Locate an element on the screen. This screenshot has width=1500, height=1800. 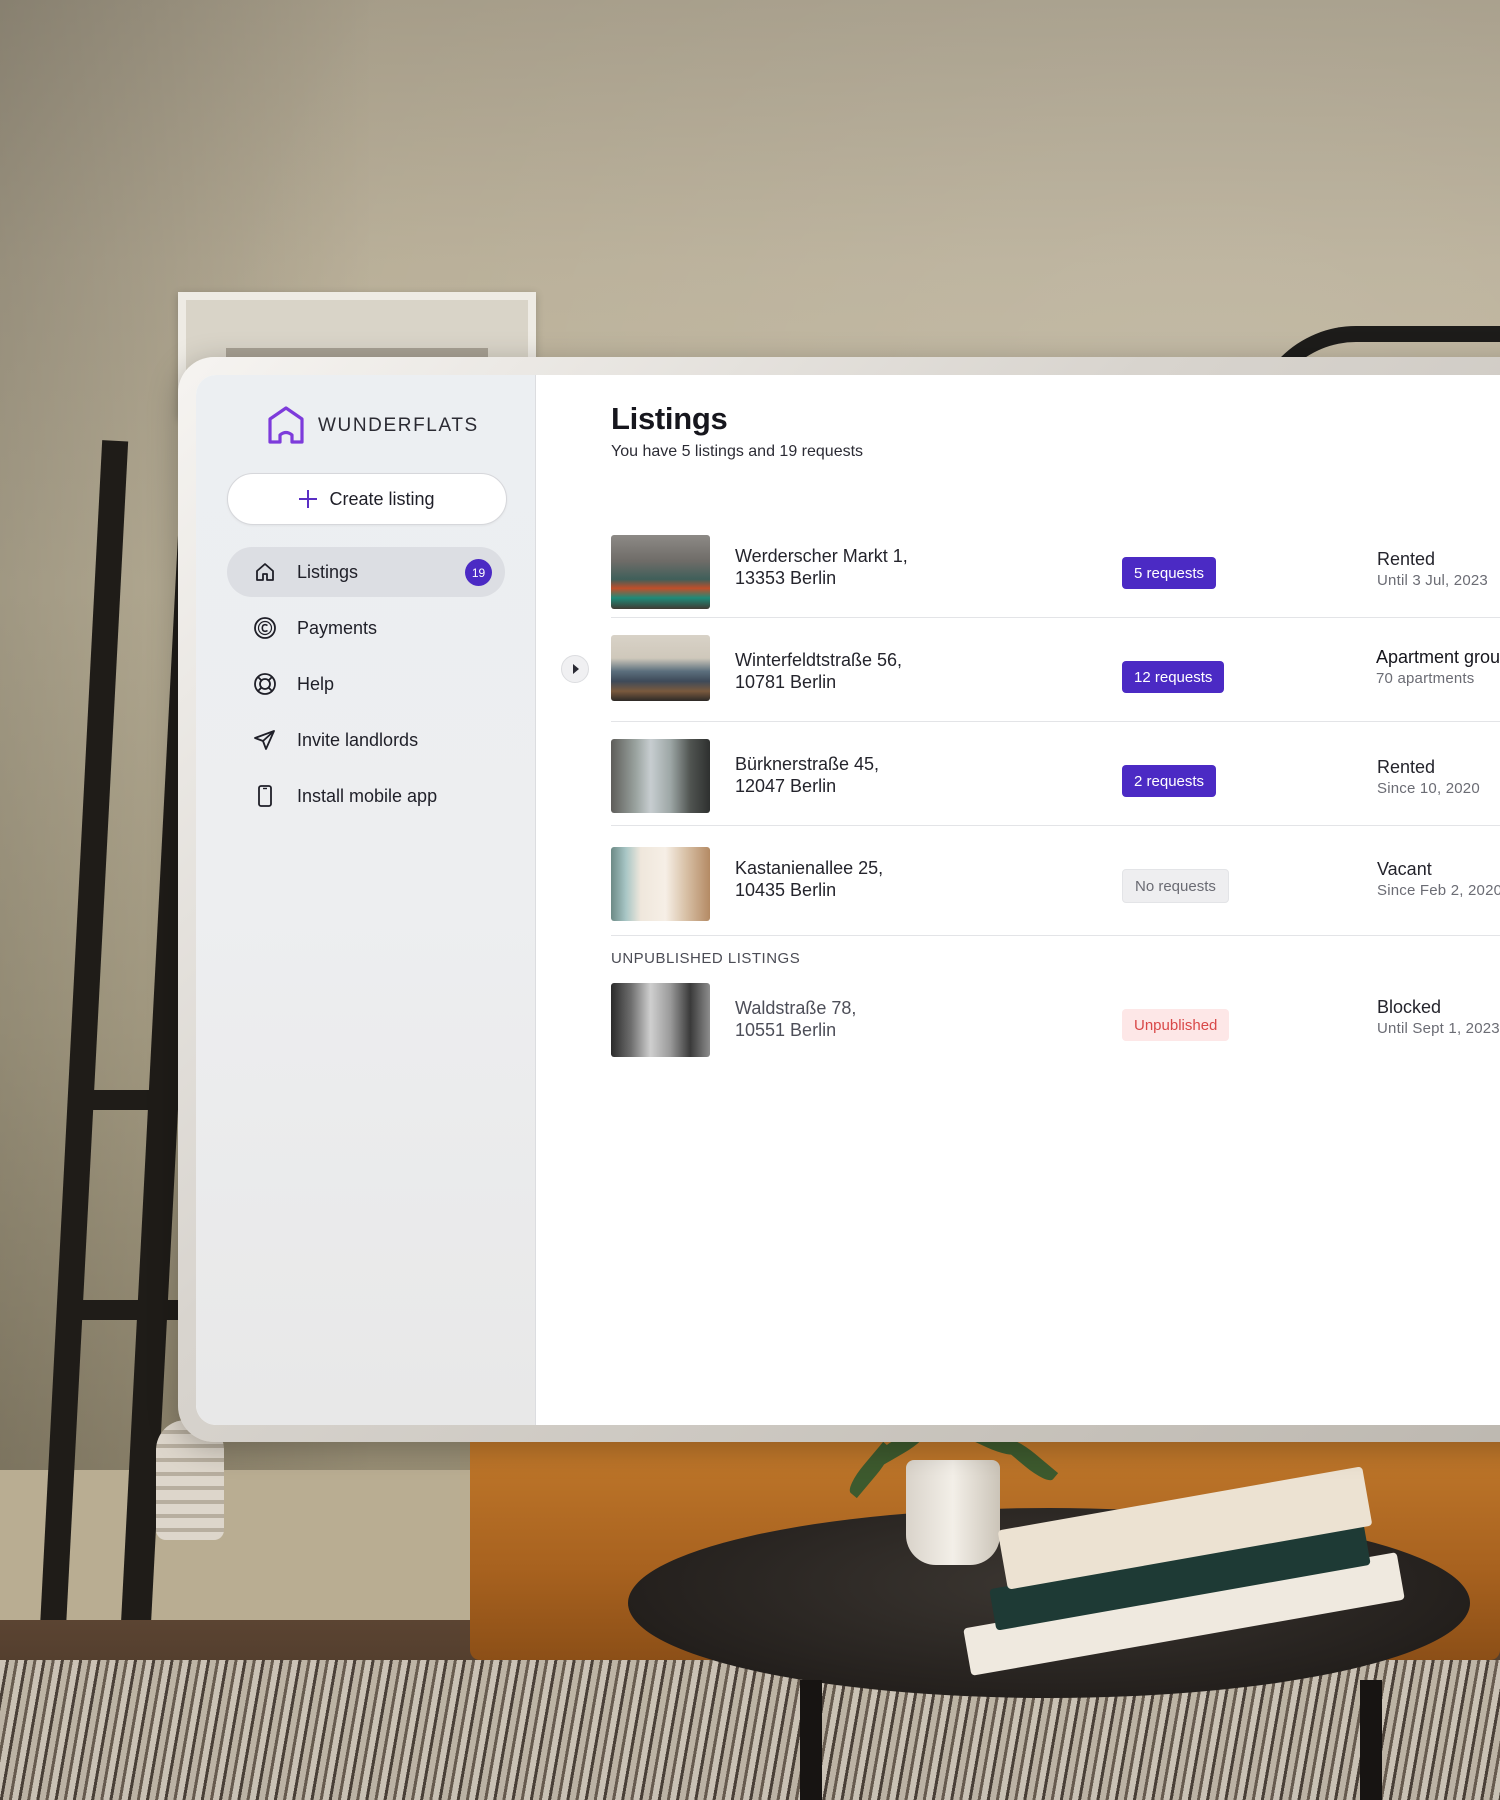
address-line1: Winterfeldtstraße 56, is located at coordinates (819, 660).